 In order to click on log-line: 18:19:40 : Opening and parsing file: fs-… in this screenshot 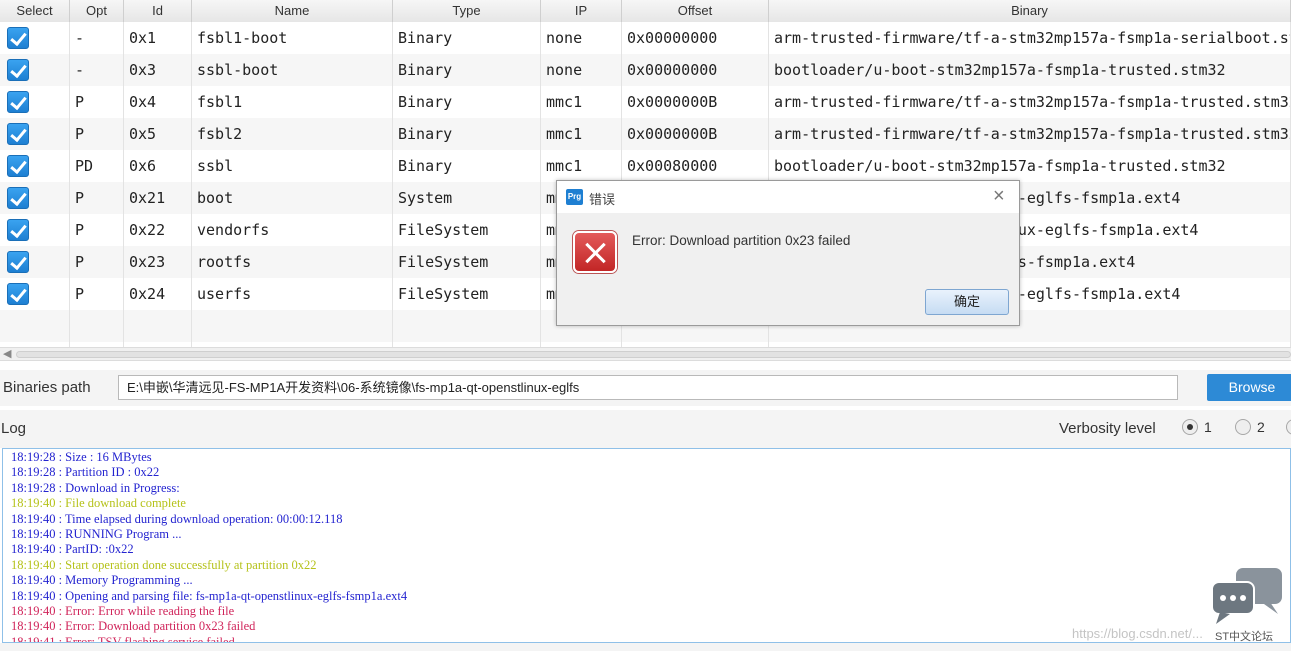, I will do `click(209, 595)`.